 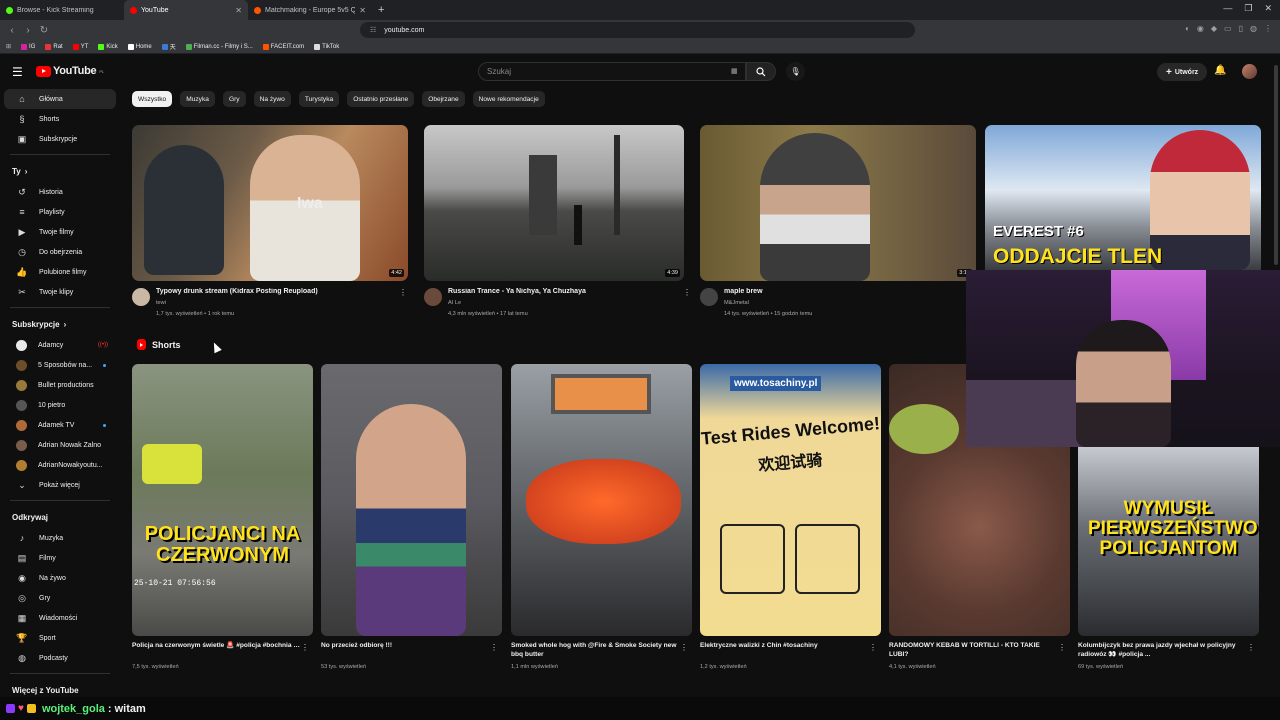 What do you see at coordinates (60, 385) in the screenshot?
I see `sidebar-sub-bullet: Bullet productions` at bounding box center [60, 385].